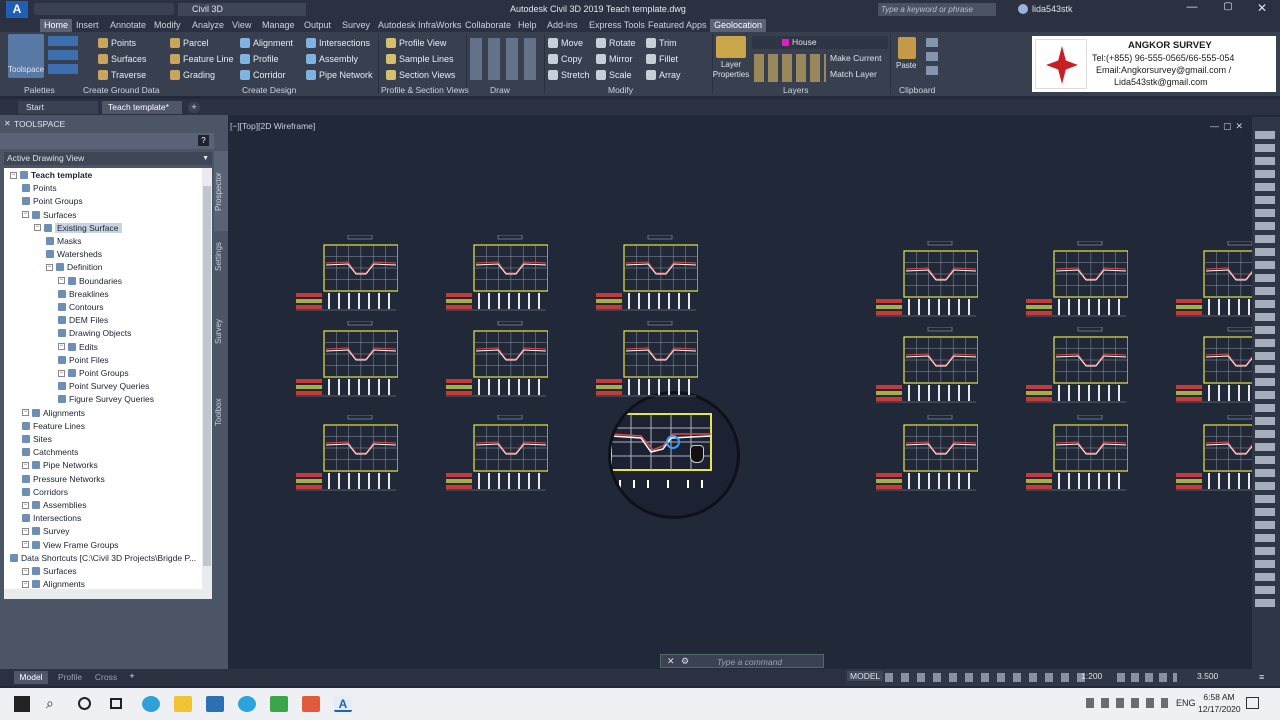 The height and width of the screenshot is (720, 1280). Describe the element at coordinates (122, 75) in the screenshot. I see `traverse-button: Traverse` at that location.